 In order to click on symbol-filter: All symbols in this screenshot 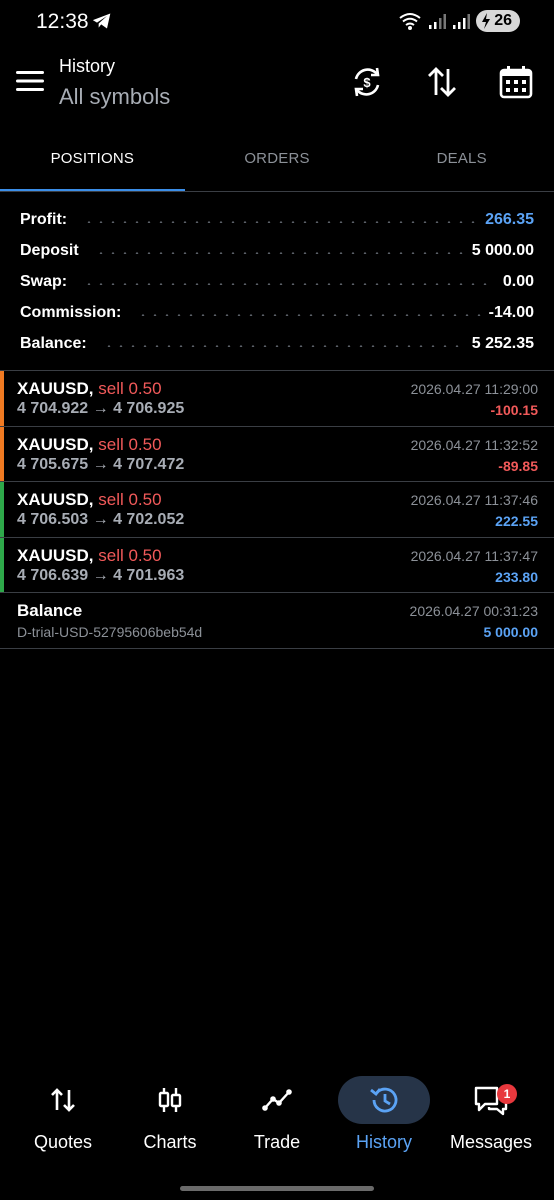, I will do `click(114, 97)`.